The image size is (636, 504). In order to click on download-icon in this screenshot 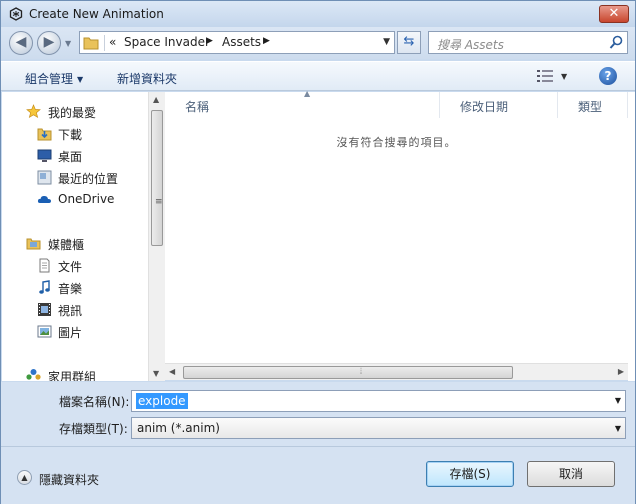, I will do `click(44, 134)`.